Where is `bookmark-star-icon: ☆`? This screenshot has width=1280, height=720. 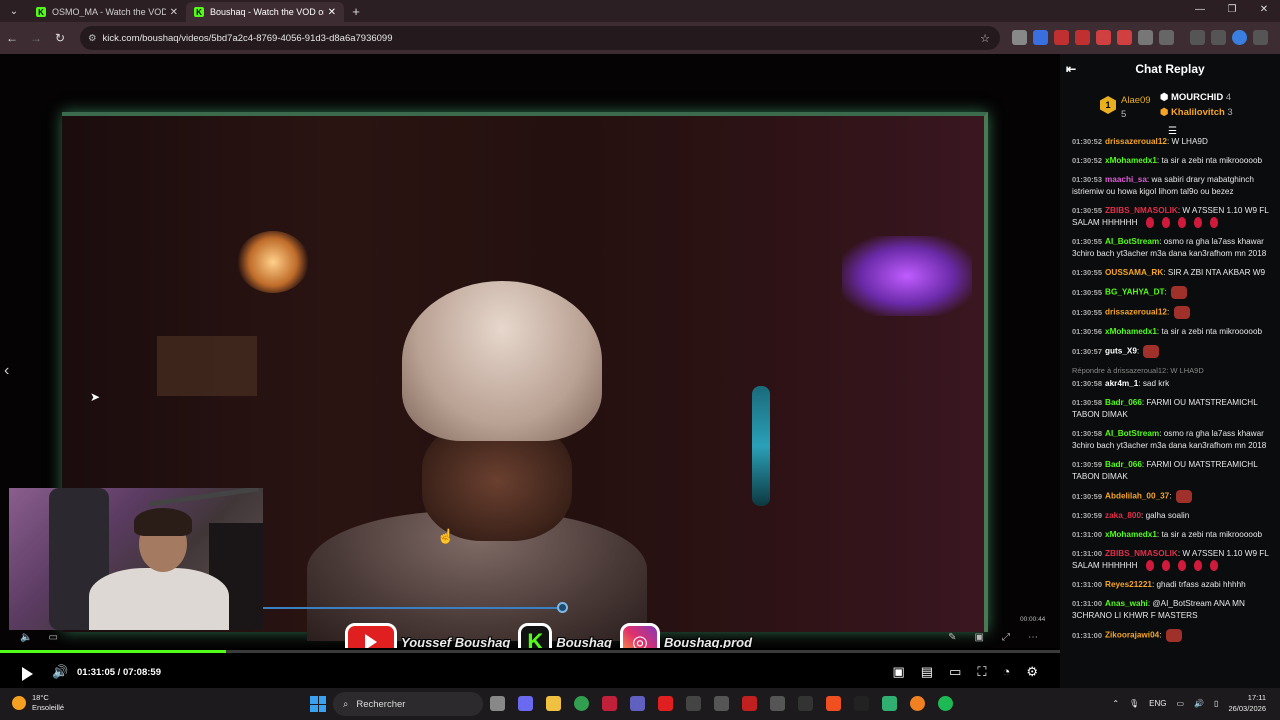
bookmark-star-icon: ☆ is located at coordinates (985, 38).